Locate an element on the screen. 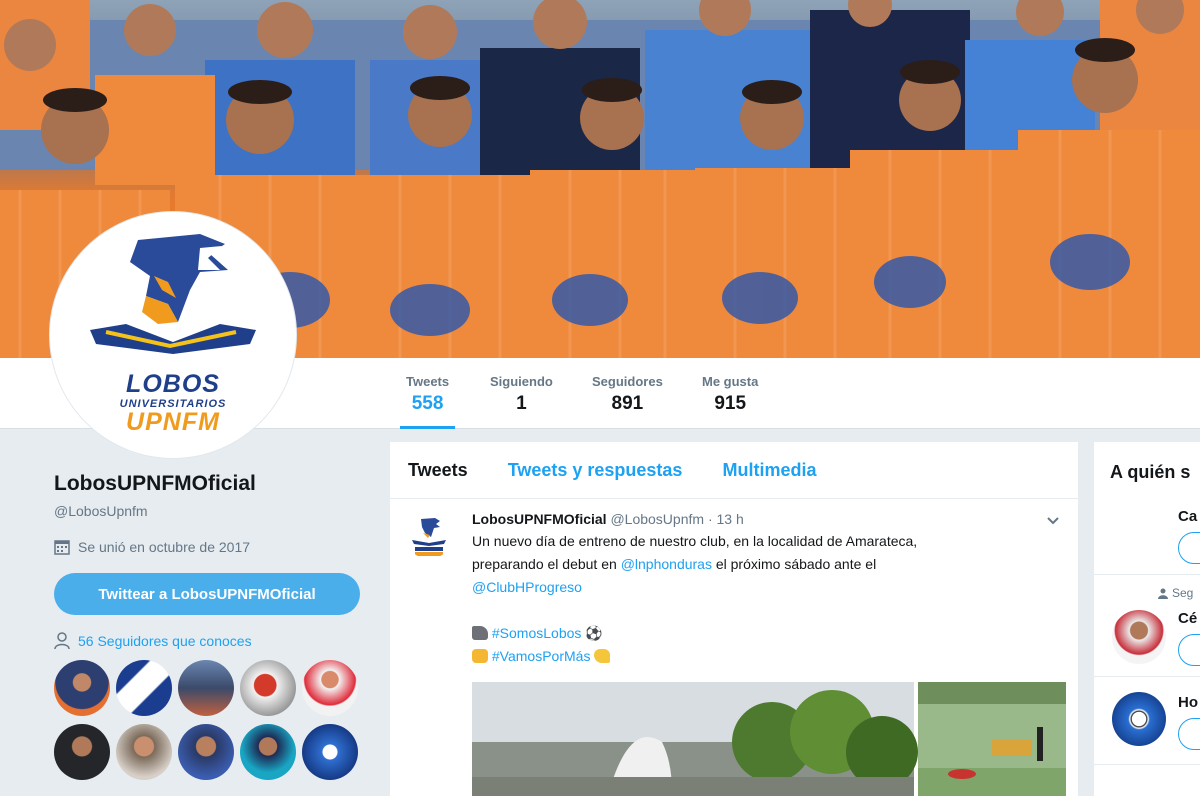 The height and width of the screenshot is (796, 1200). stat-following-value: 1 is located at coordinates (521, 403).